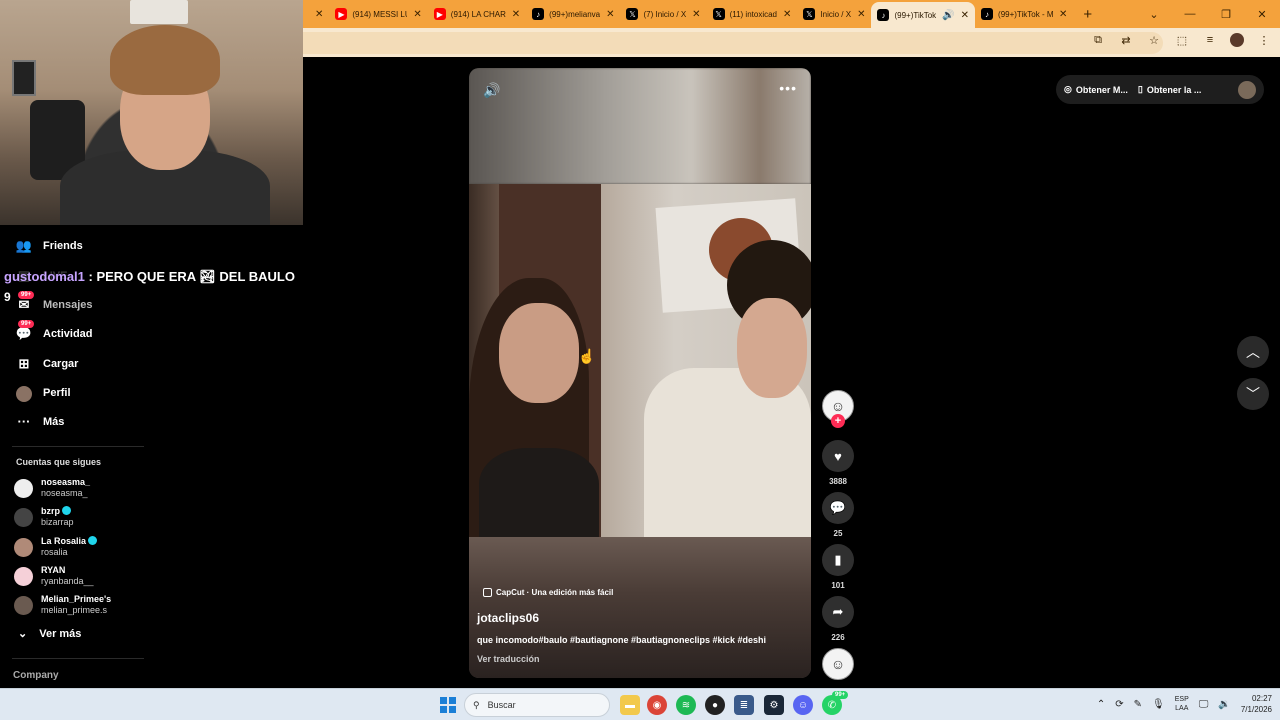  What do you see at coordinates (1154, 40) in the screenshot?
I see `bookmark-star-icon: ☆` at bounding box center [1154, 40].